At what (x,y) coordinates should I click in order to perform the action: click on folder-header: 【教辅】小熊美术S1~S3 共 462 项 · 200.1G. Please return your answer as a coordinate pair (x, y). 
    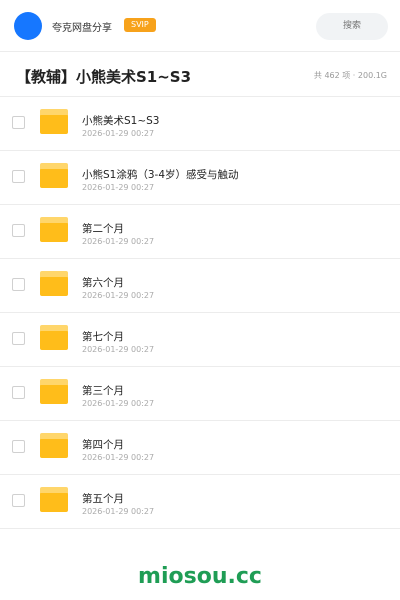
    Looking at the image, I should click on (200, 74).